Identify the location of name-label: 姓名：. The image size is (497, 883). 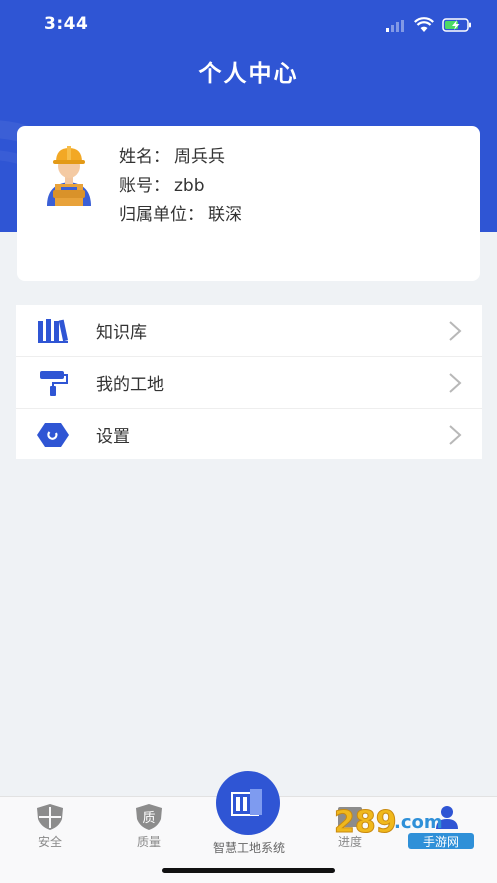
(144, 157).